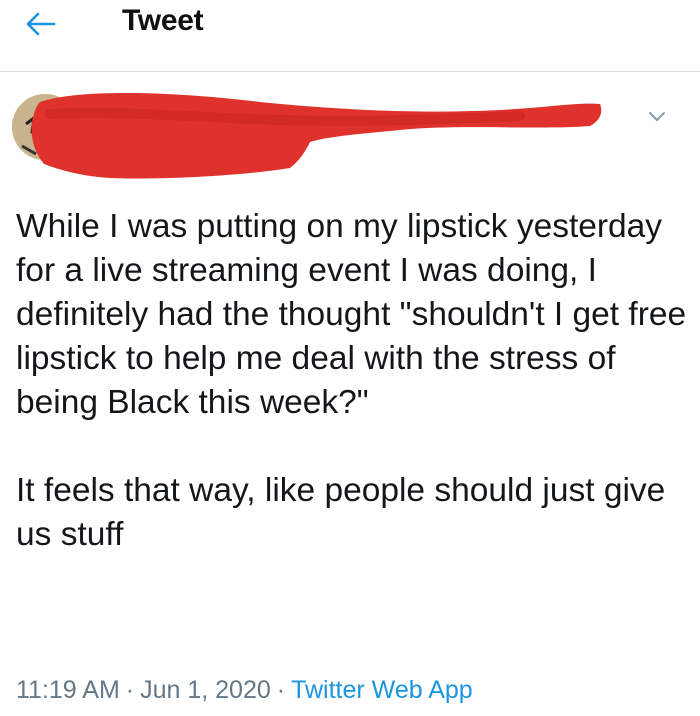 This screenshot has width=700, height=716. I want to click on back-button, so click(40, 24).